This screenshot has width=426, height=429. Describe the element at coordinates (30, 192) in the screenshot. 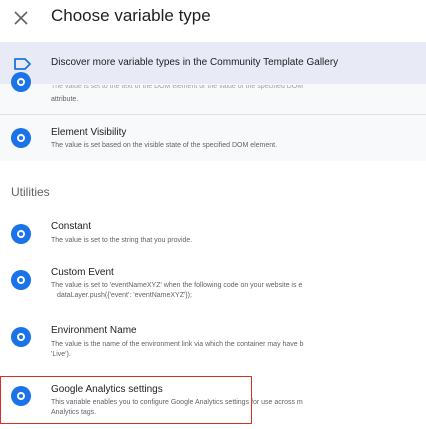

I see `section-heading-utilities: Utilities` at that location.